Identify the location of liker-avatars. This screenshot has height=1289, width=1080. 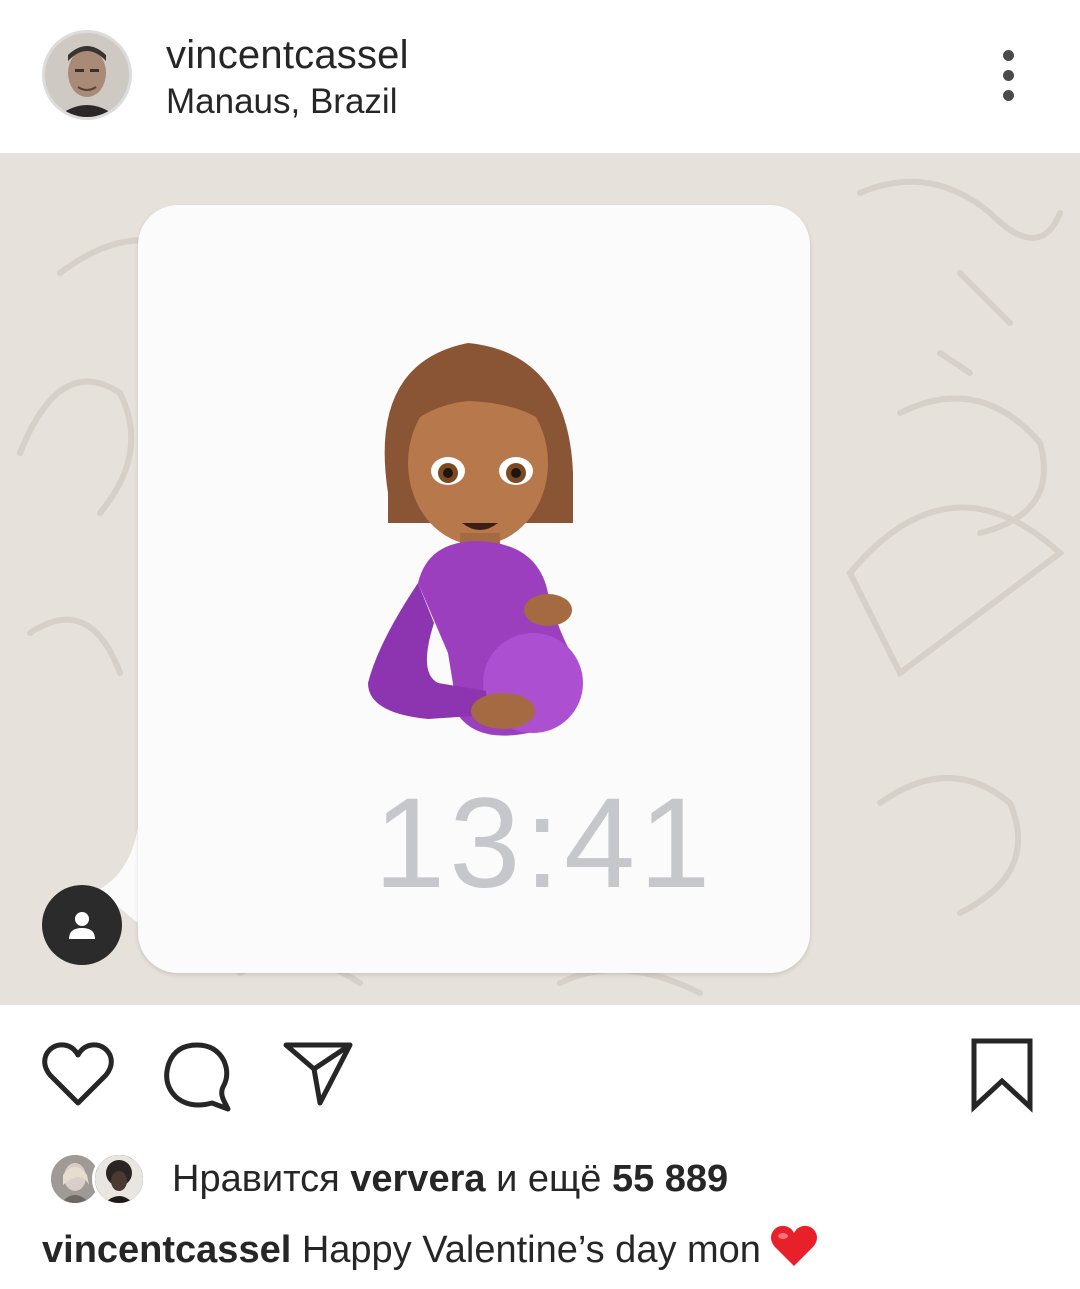
(99, 1179).